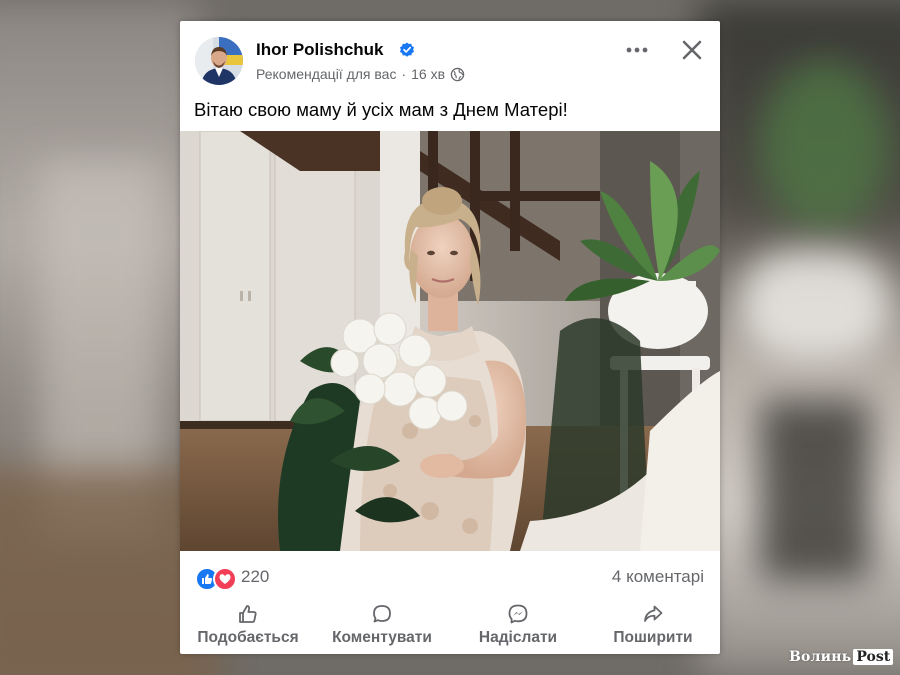 Image resolution: width=900 pixels, height=675 pixels. Describe the element at coordinates (407, 49) in the screenshot. I see `verified-badge-icon` at that location.